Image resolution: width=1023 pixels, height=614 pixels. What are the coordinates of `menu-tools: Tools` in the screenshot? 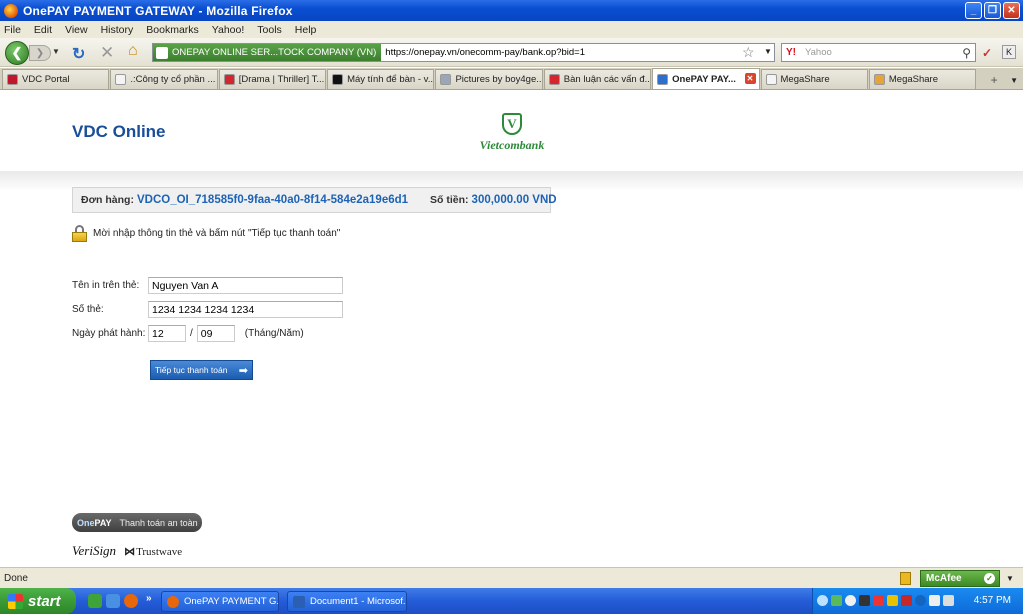 It's located at (269, 30).